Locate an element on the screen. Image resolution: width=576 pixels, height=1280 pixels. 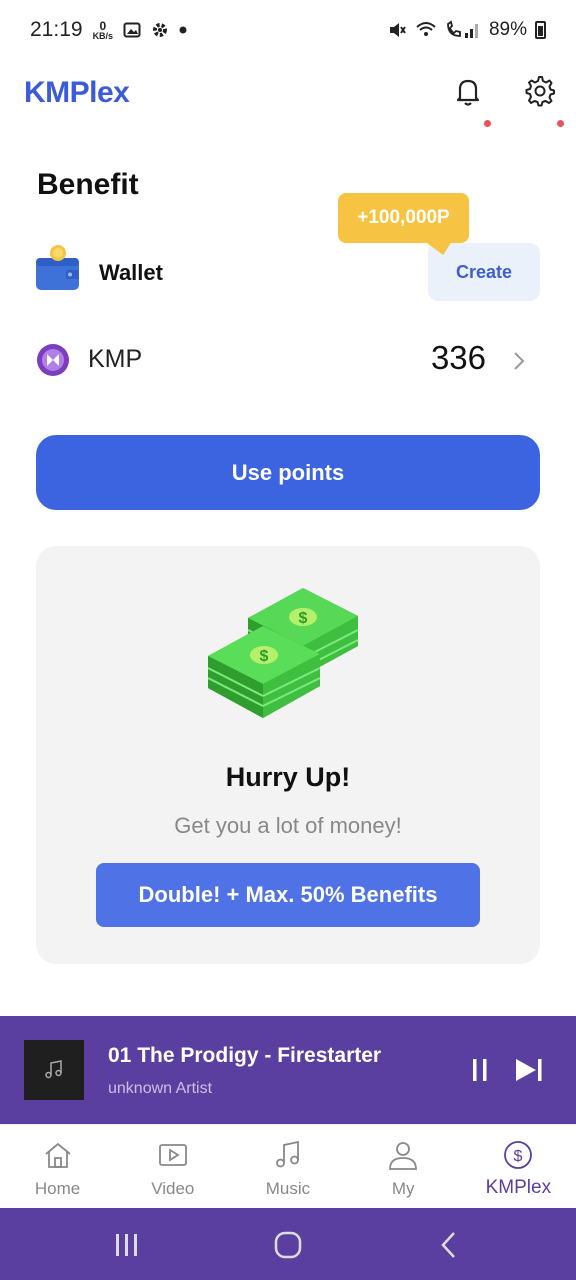
music-note-icon is located at coordinates (53, 1069).